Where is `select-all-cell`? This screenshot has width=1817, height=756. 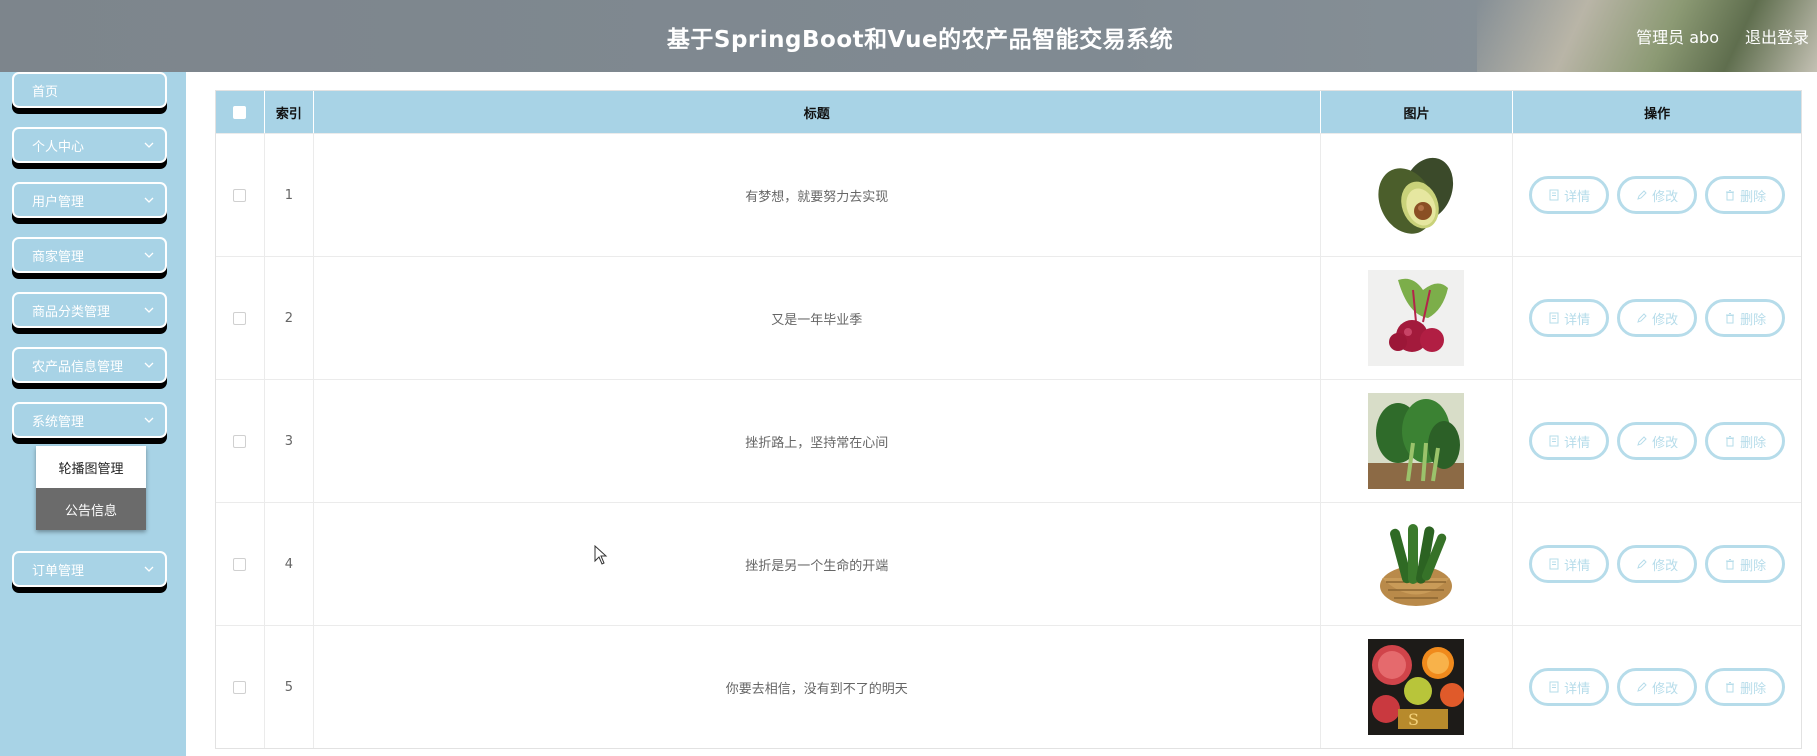
select-all-cell is located at coordinates (240, 112).